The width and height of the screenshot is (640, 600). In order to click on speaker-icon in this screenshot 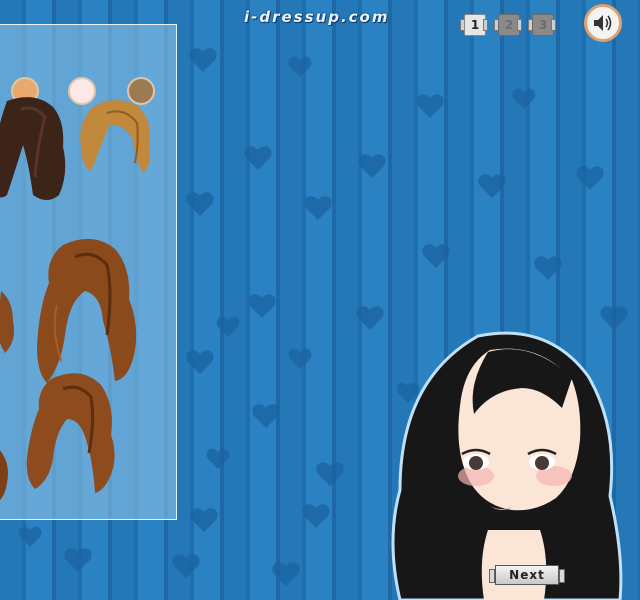, I will do `click(603, 23)`.